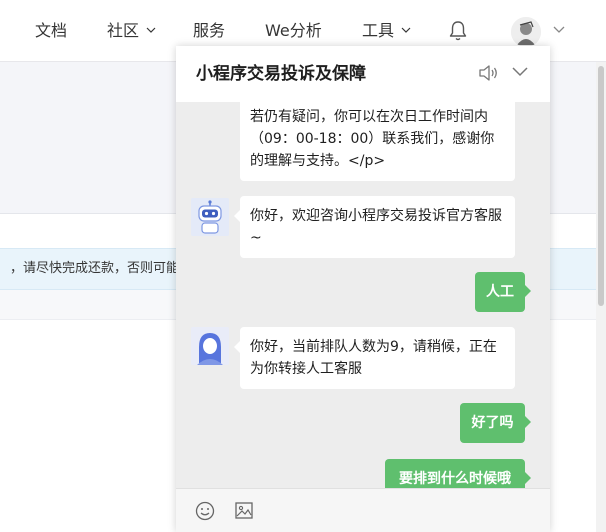 The width and height of the screenshot is (606, 532). Describe the element at coordinates (363, 510) in the screenshot. I see `chat-input-toolbar` at that location.